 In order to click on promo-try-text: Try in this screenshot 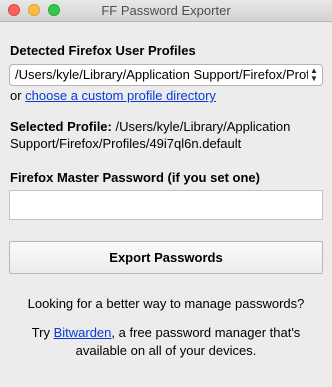, I will do `click(42, 332)`.